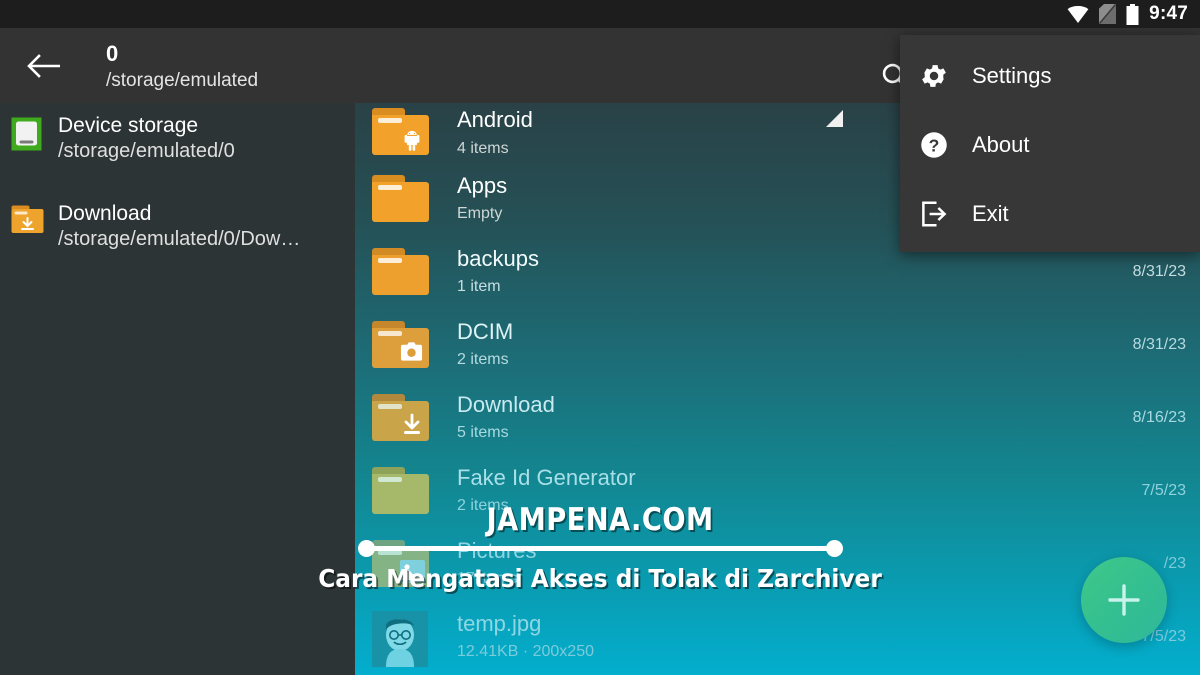  I want to click on plus-icon, so click(1124, 600).